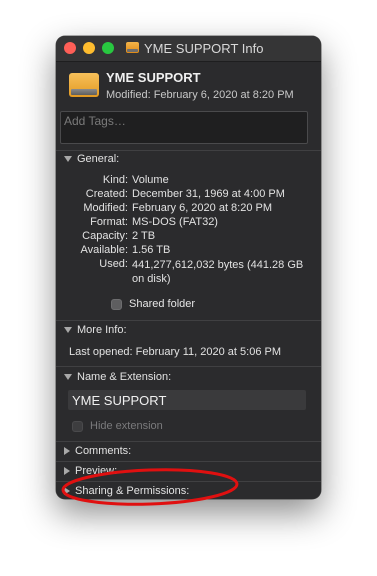  I want to click on tags-field, so click(184, 127).